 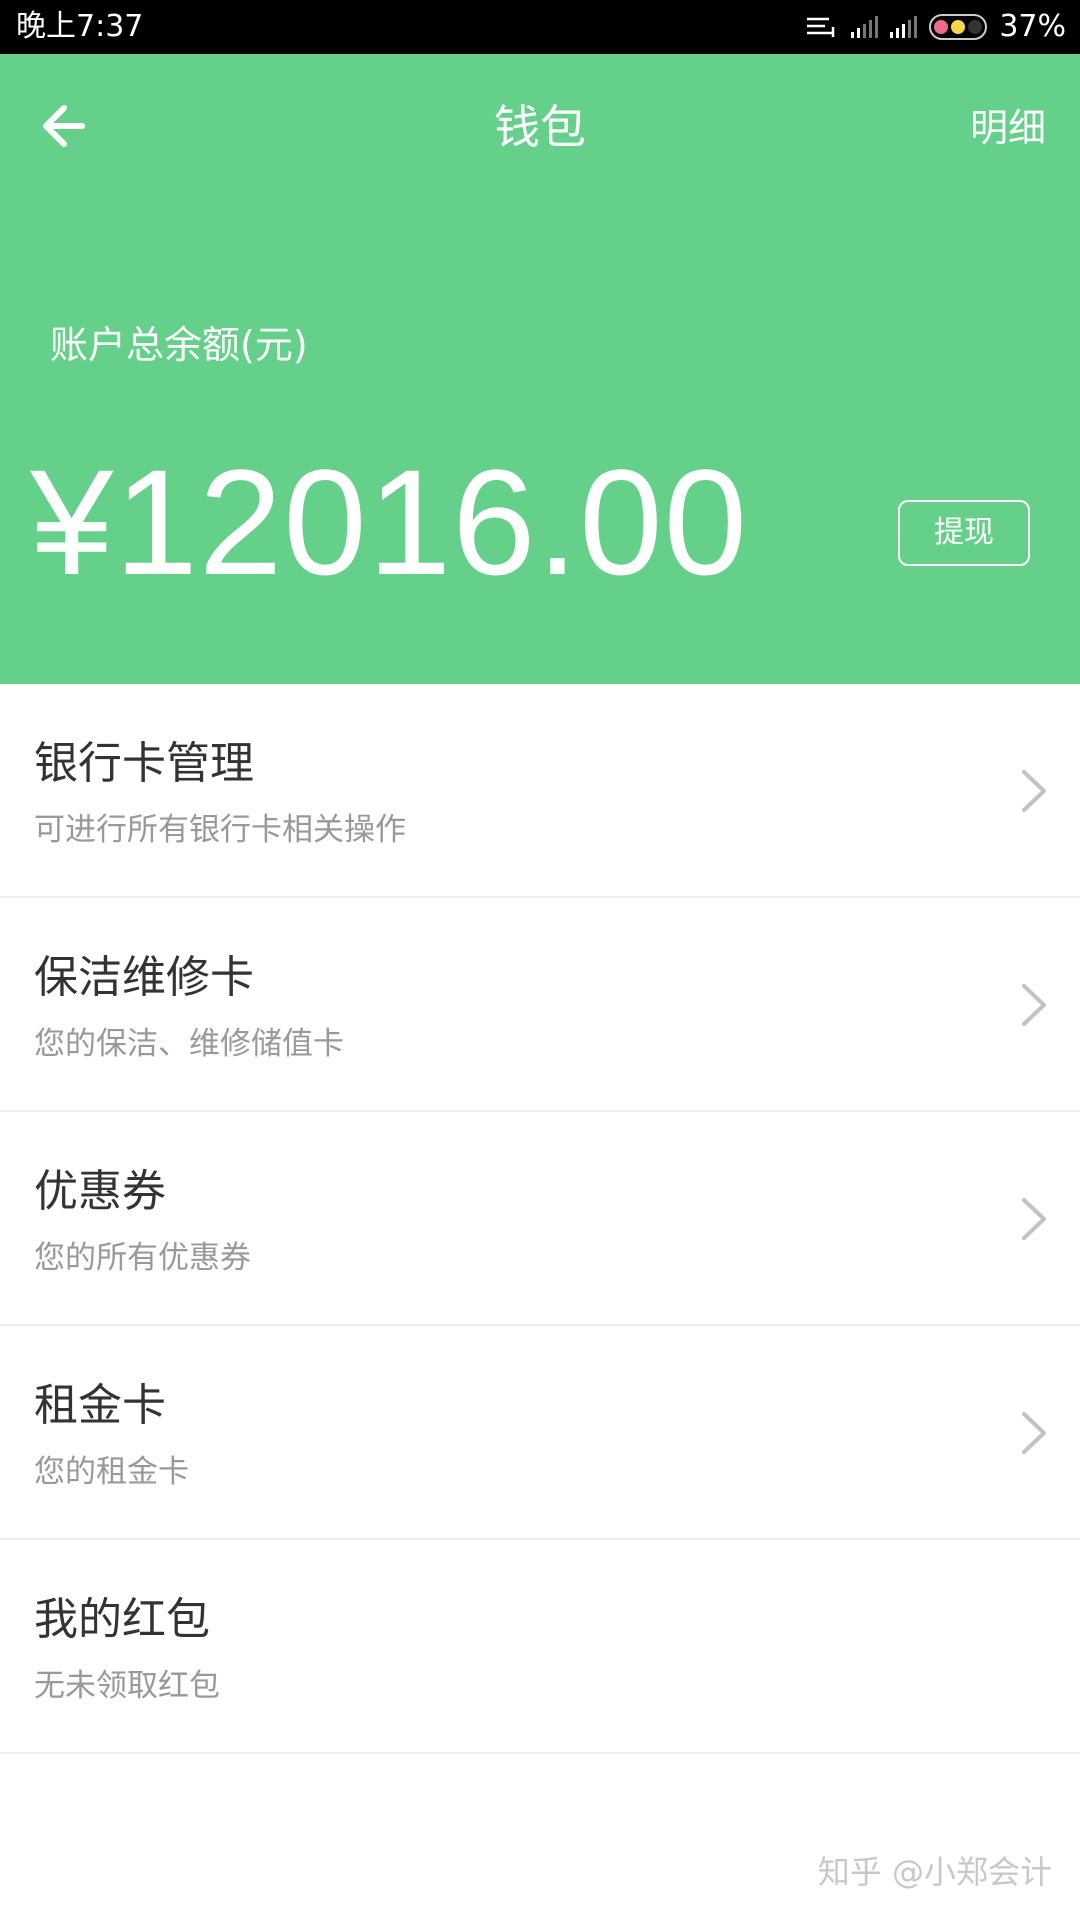 What do you see at coordinates (80, 26) in the screenshot?
I see `status-time: 晚上7:37` at bounding box center [80, 26].